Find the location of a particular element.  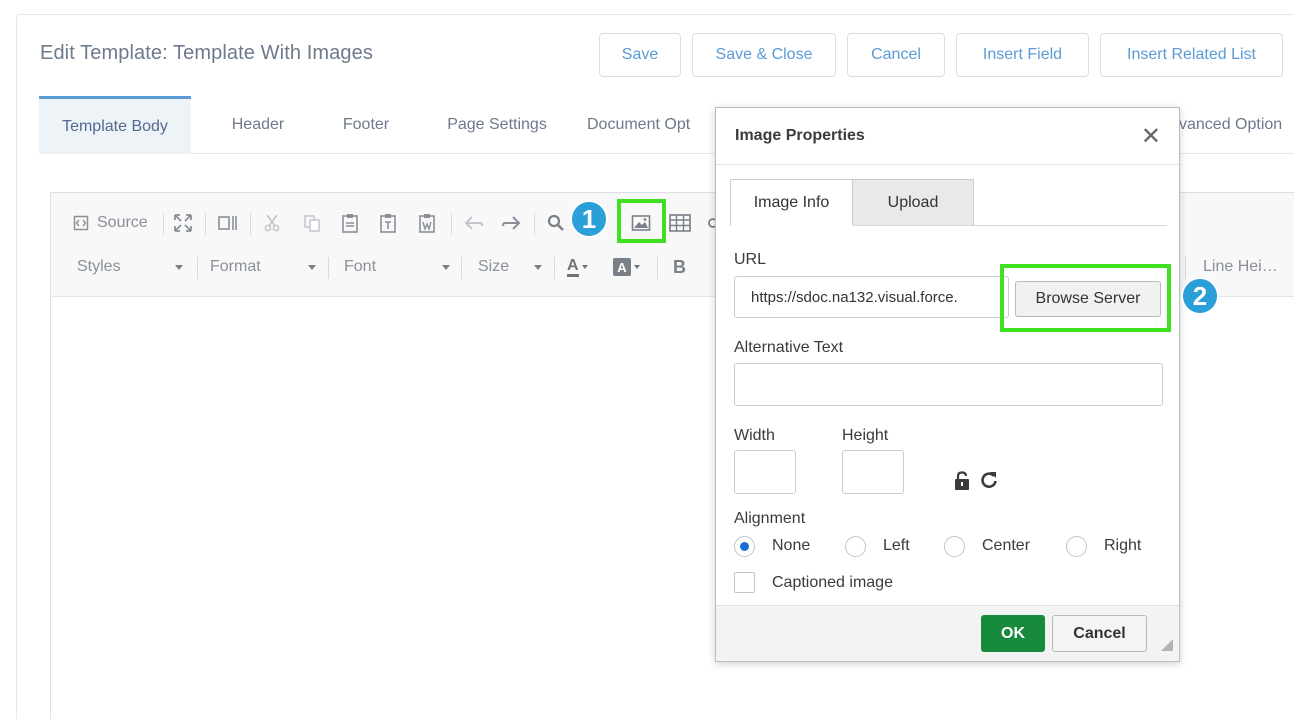

alignment-none-label: None is located at coordinates (791, 545).